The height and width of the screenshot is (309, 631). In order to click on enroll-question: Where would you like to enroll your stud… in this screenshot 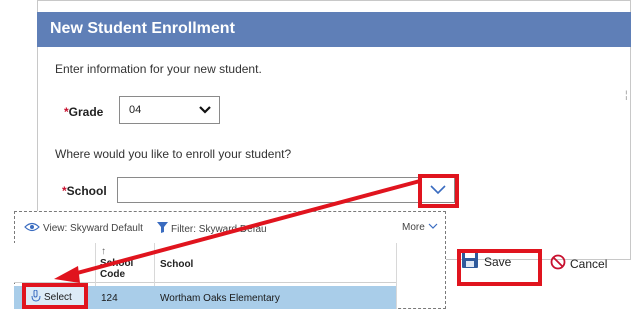, I will do `click(173, 154)`.